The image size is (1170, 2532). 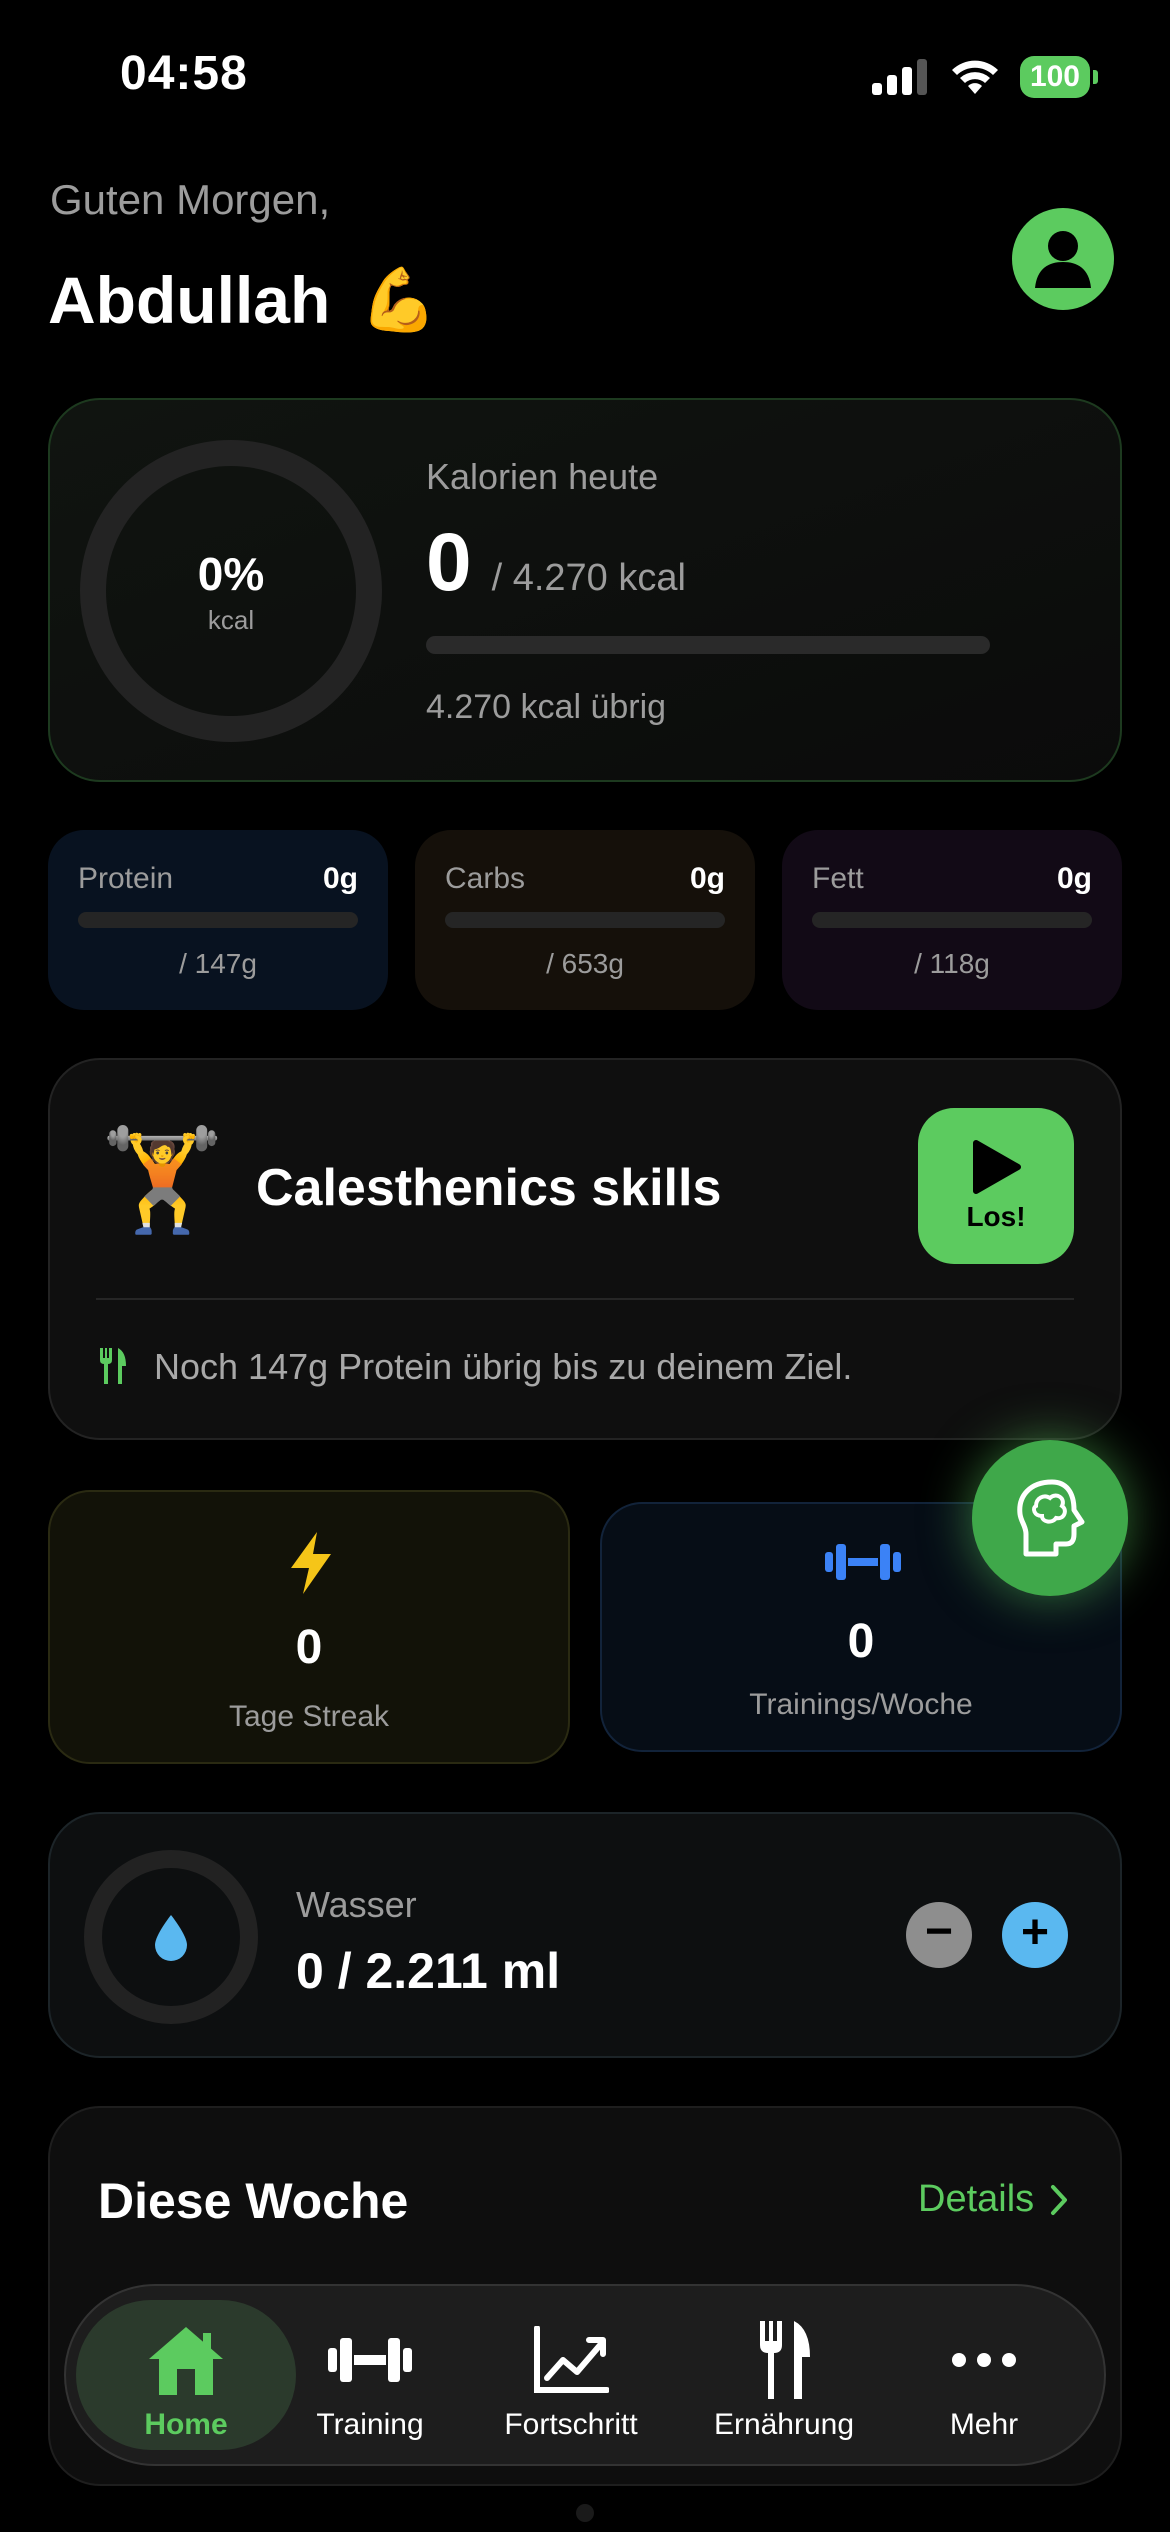 I want to click on macro-label: Protein, so click(x=126, y=878).